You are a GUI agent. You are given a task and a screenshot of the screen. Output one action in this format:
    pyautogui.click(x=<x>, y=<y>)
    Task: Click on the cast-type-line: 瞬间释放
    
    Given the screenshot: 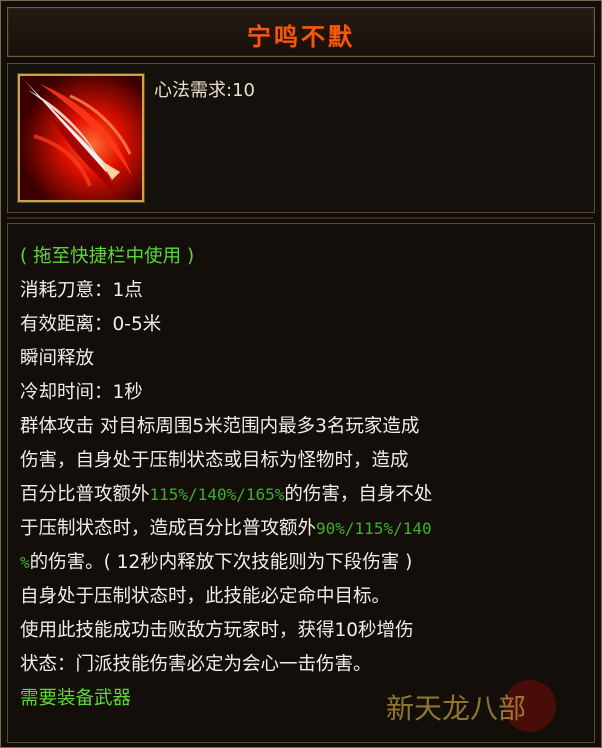 What is the action you would take?
    pyautogui.click(x=57, y=358)
    